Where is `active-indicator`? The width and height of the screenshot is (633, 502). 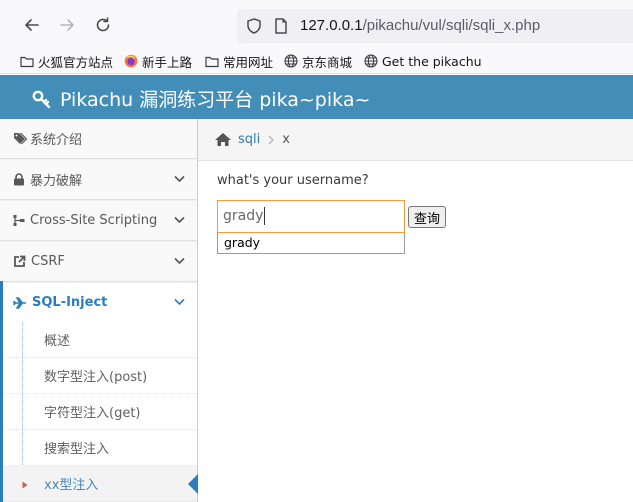
active-indicator is located at coordinates (193, 484).